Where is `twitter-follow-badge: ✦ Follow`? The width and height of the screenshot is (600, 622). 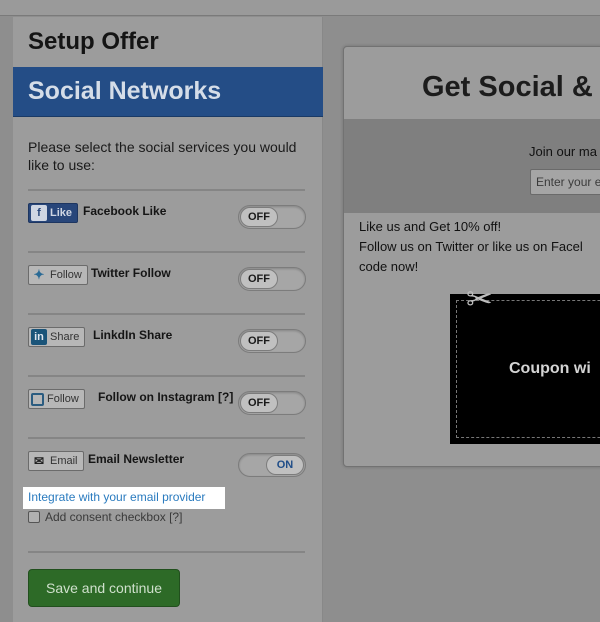
twitter-follow-badge: ✦ Follow is located at coordinates (58, 275).